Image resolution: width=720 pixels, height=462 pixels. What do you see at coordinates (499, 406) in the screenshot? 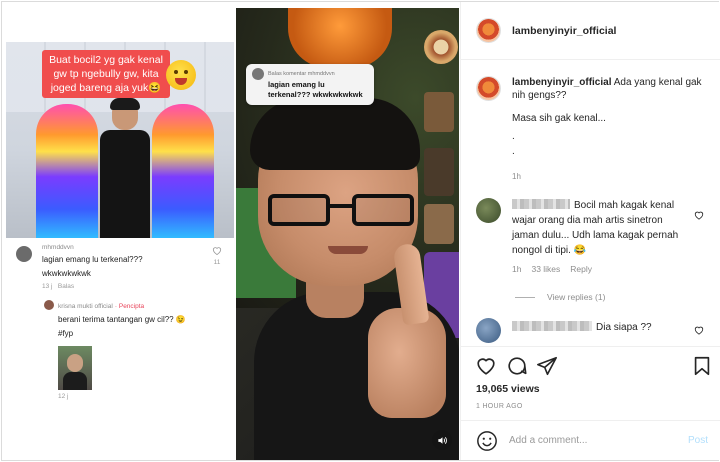
I see `post-timestamp: 1 HOUR AGO` at bounding box center [499, 406].